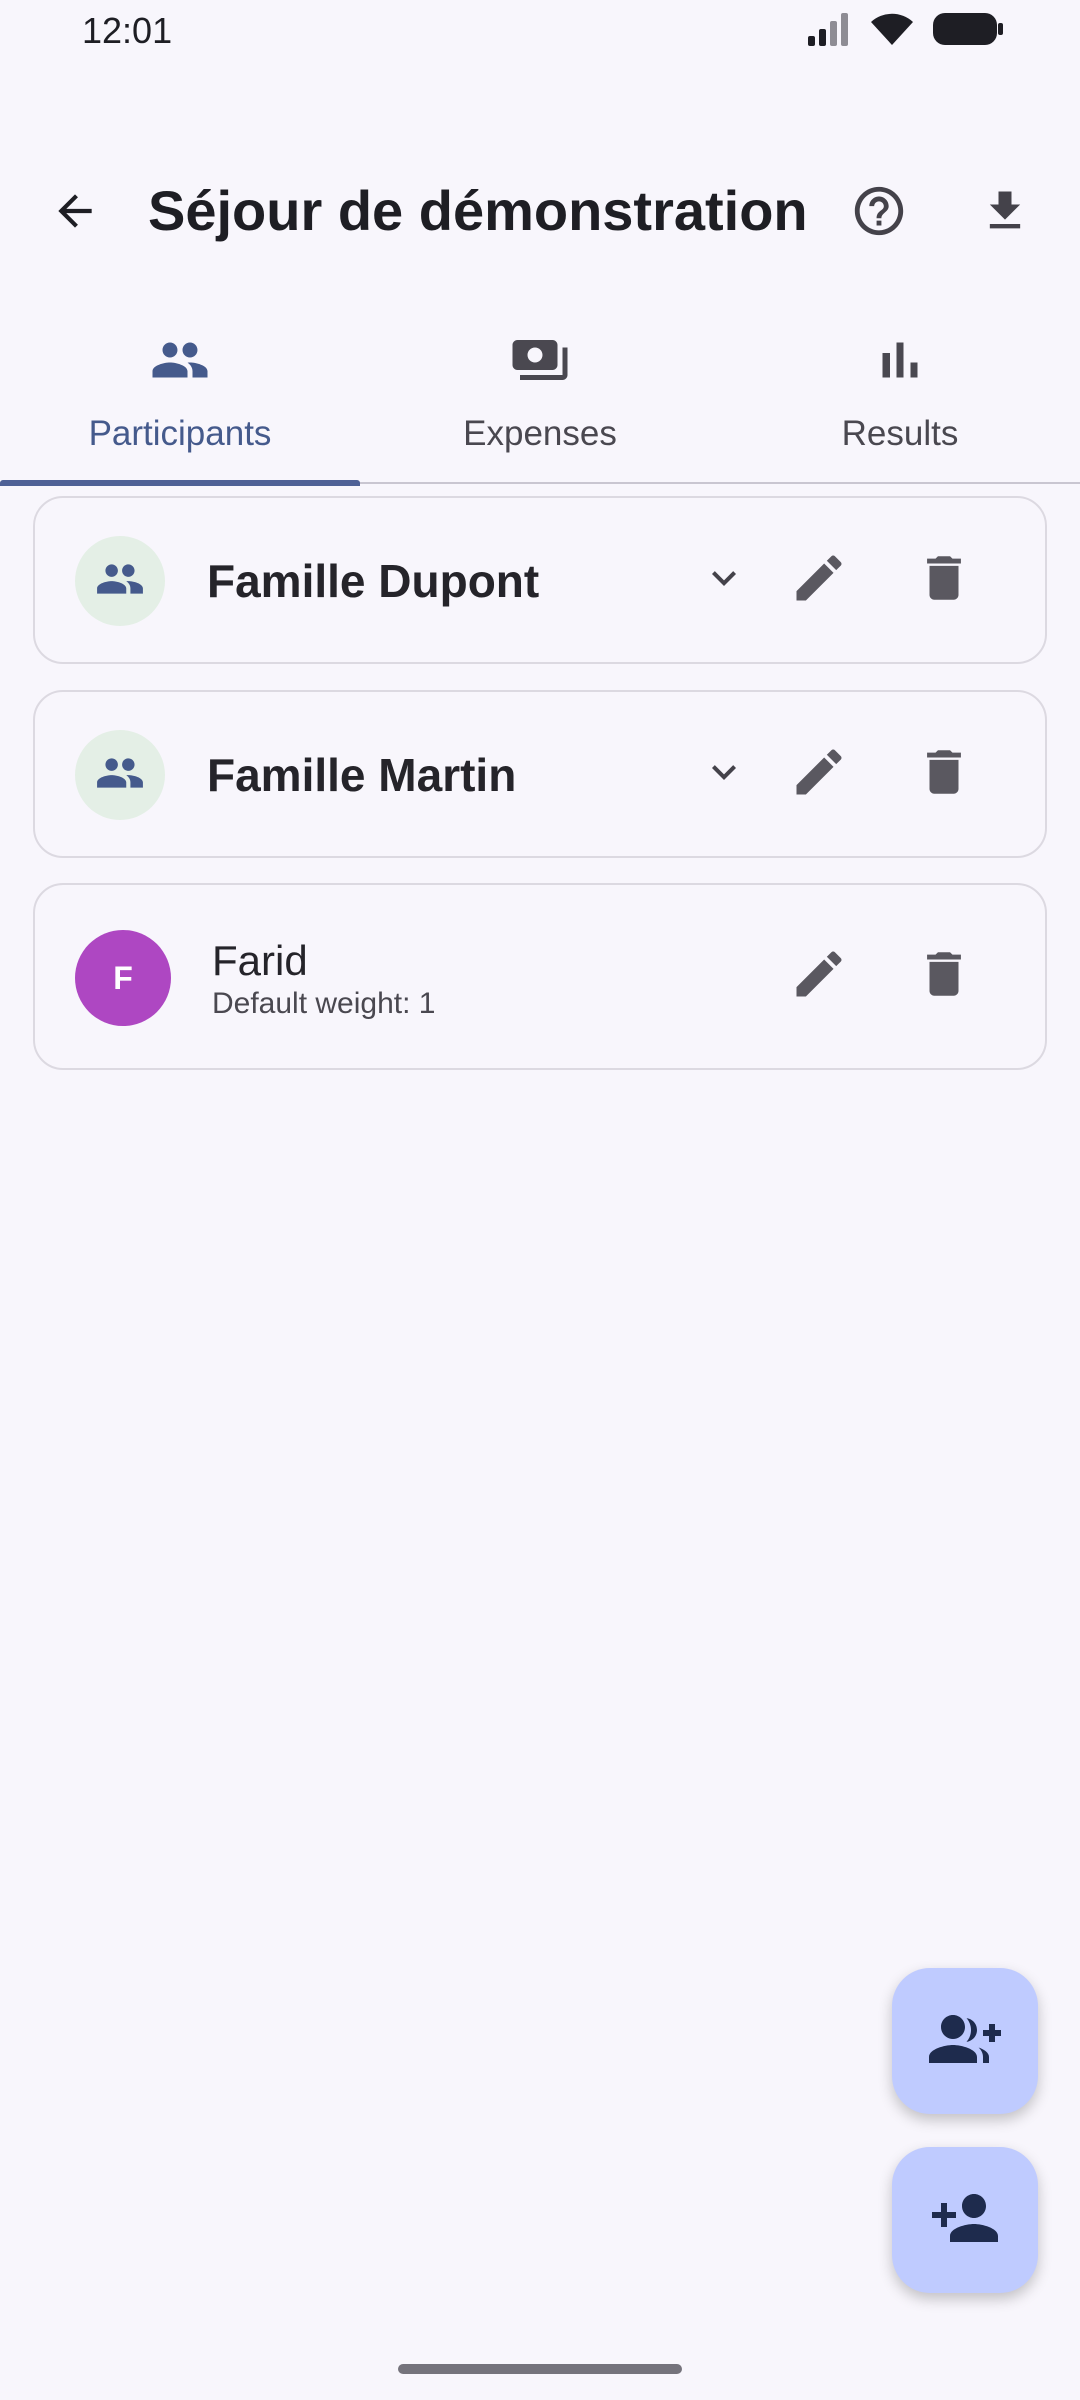  Describe the element at coordinates (180, 483) in the screenshot. I see `tab-active-indicator` at that location.